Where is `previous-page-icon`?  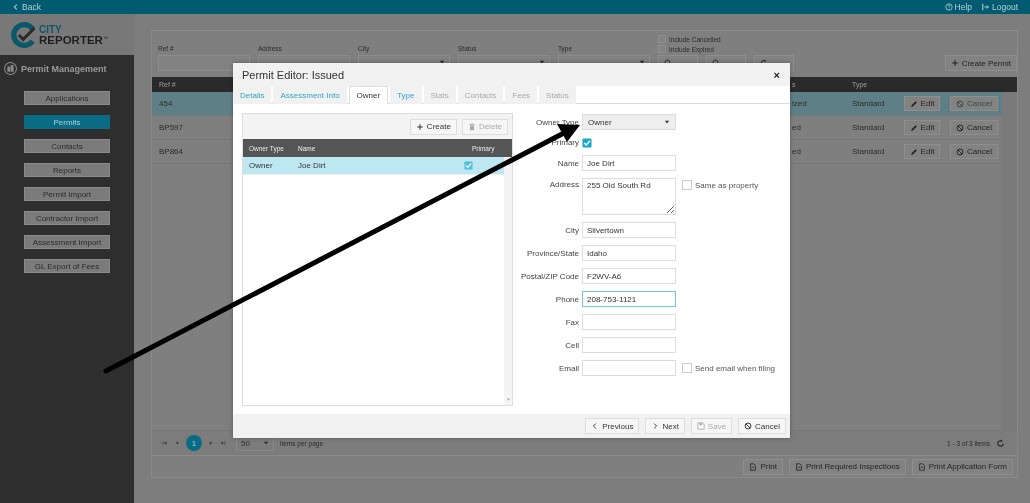 previous-page-icon is located at coordinates (177, 443).